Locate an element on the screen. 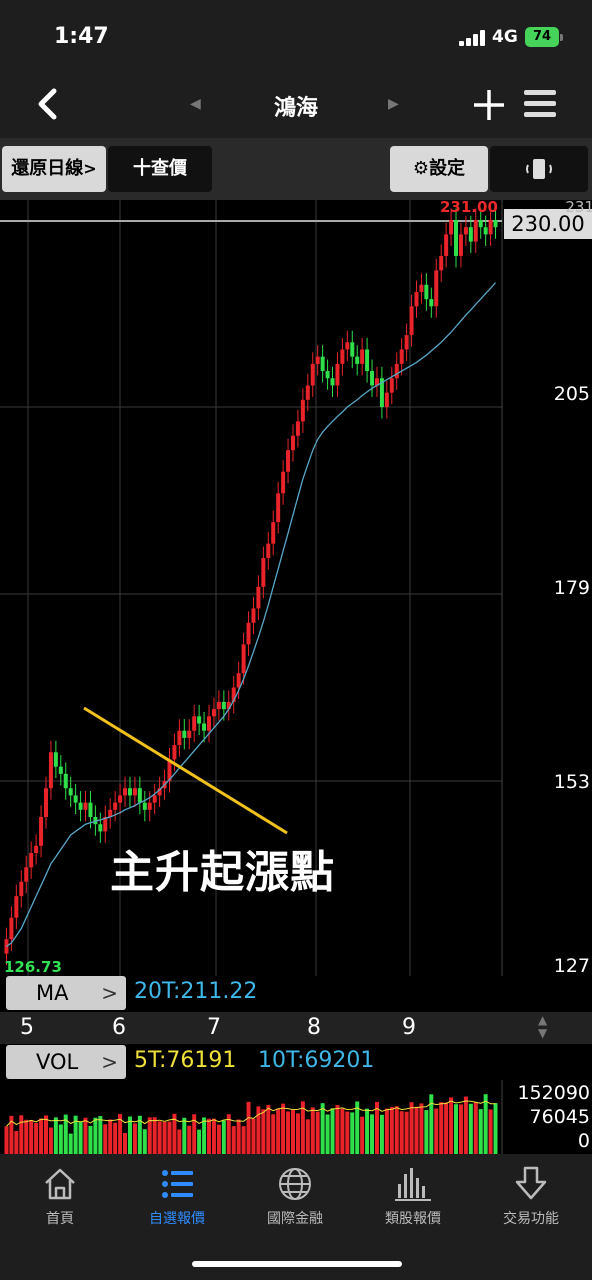 The image size is (592, 1280). tab-sector-quotes: 類股報價 is located at coordinates (413, 1196).